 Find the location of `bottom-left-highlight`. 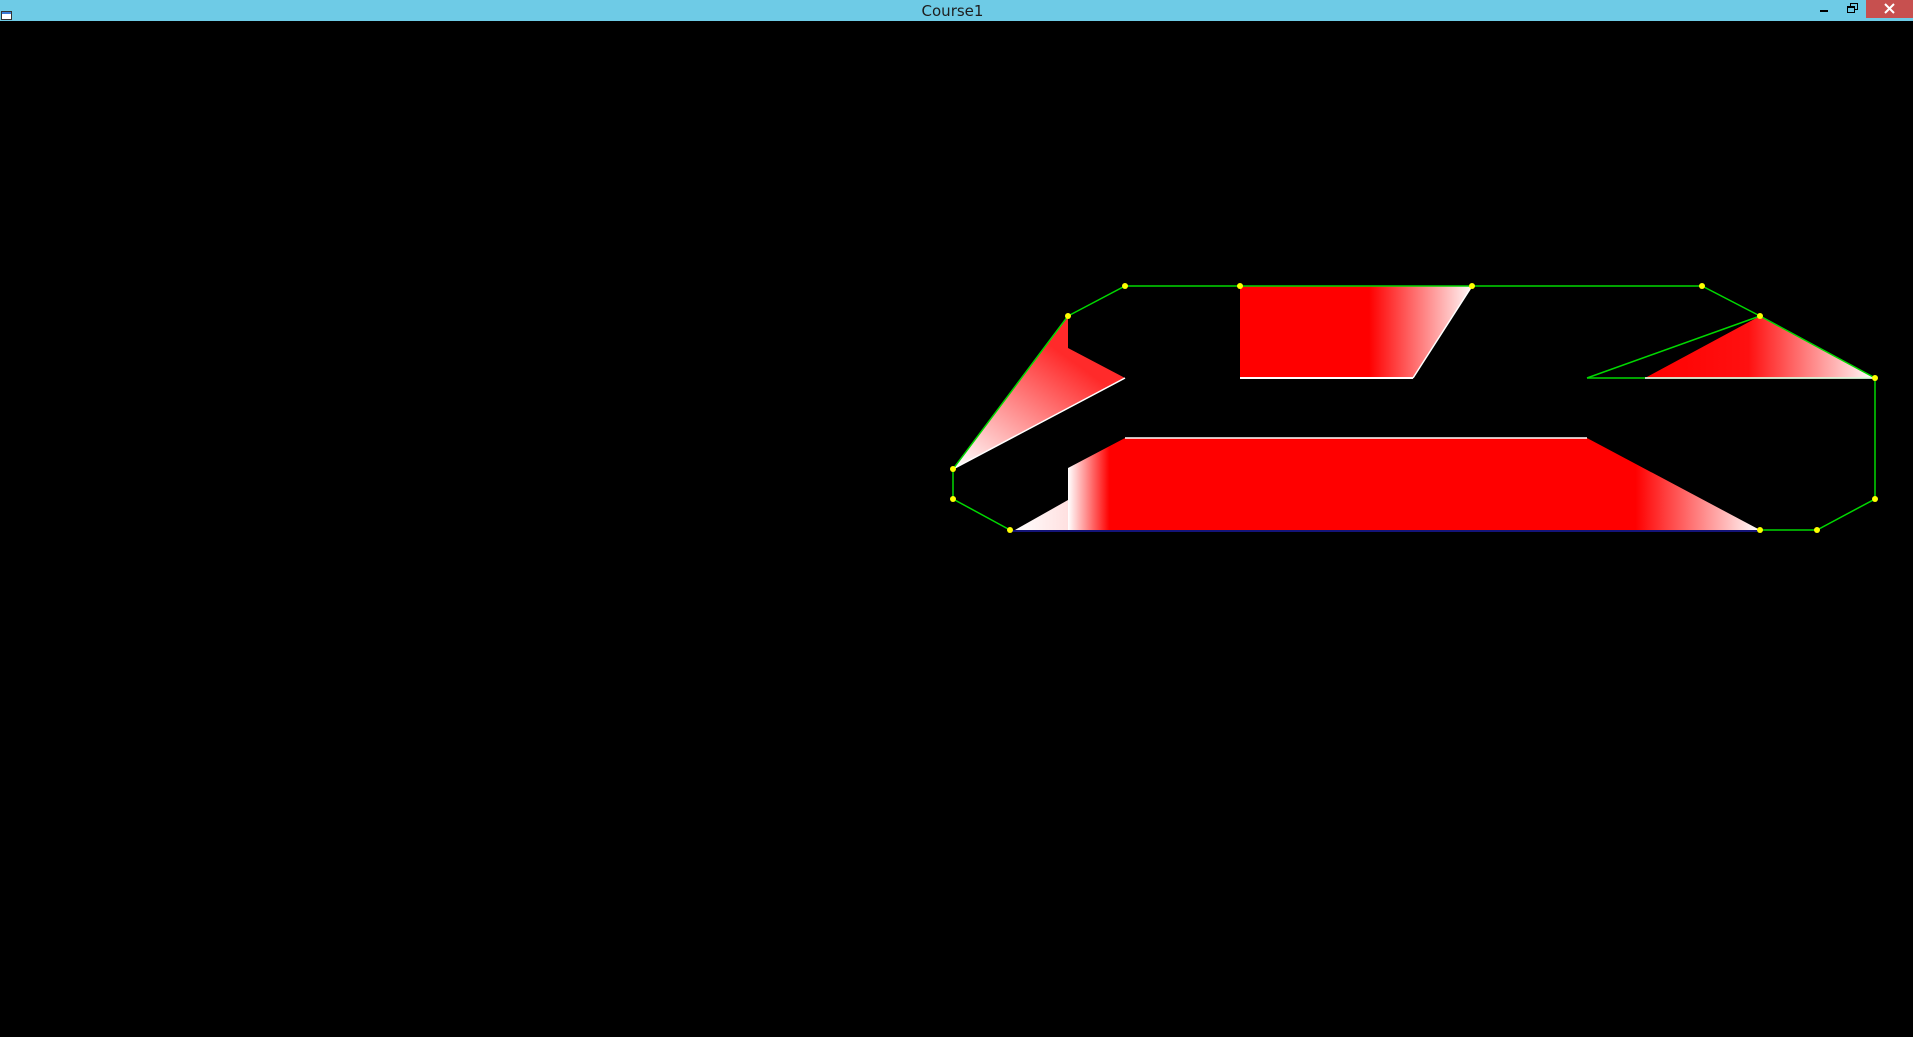

bottom-left-highlight is located at coordinates (1041, 515).